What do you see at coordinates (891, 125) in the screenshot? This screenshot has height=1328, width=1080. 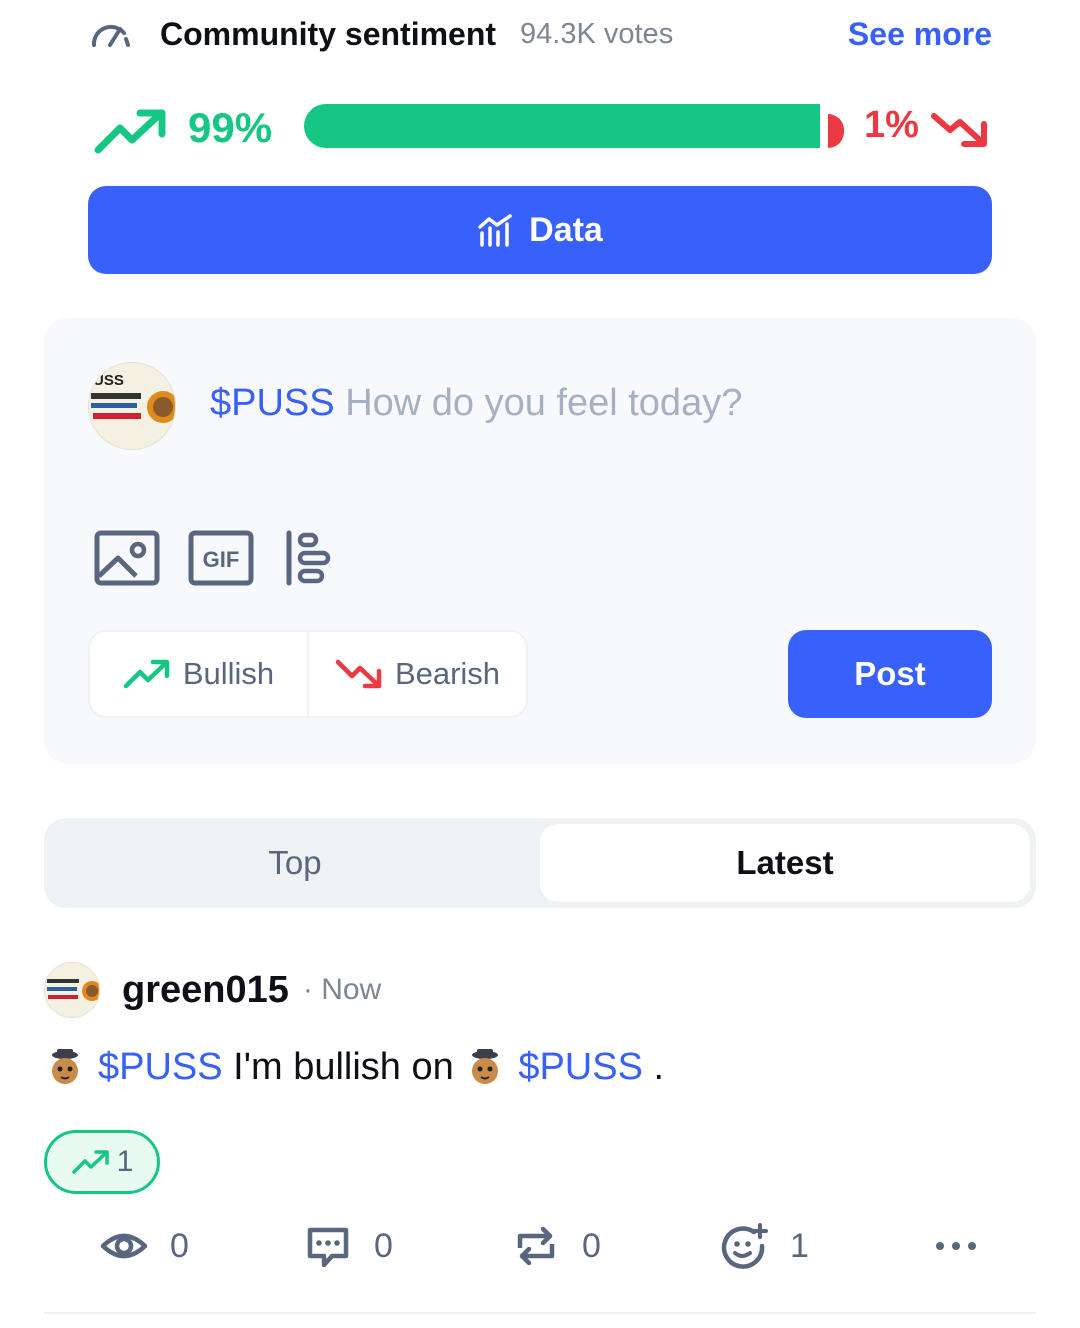 I see `bearish-percentage: 1%` at bounding box center [891, 125].